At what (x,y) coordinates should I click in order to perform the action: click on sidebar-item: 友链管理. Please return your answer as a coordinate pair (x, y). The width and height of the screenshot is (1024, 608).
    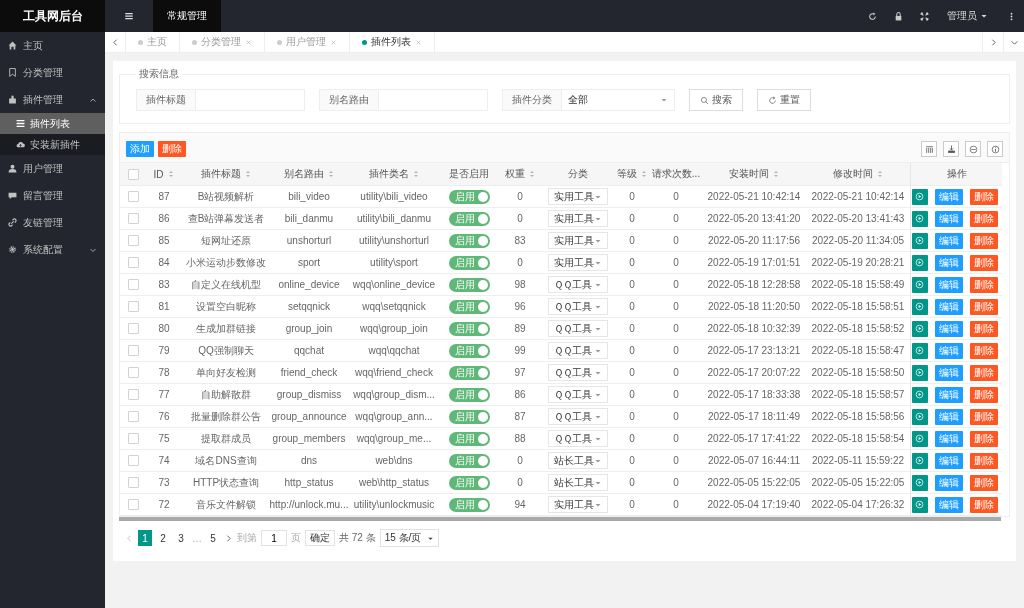
    Looking at the image, I should click on (52, 222).